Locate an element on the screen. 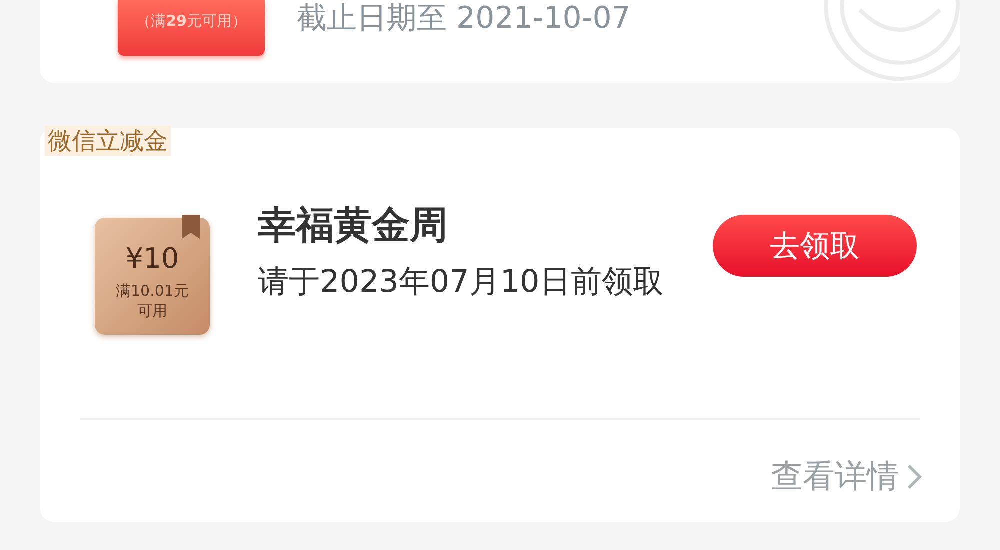  coupon-title: 幸福黄金周 is located at coordinates (353, 225).